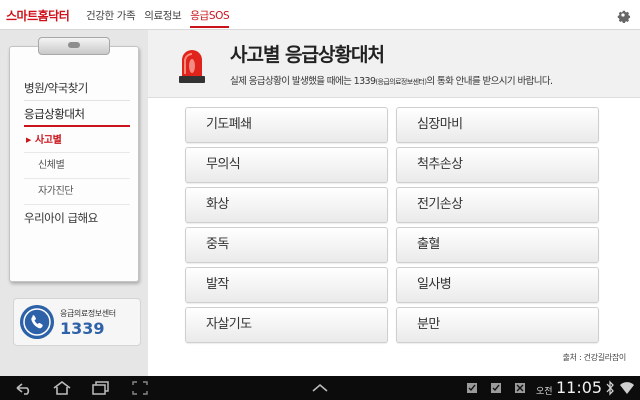  I want to click on settings-gear-icon, so click(623, 15).